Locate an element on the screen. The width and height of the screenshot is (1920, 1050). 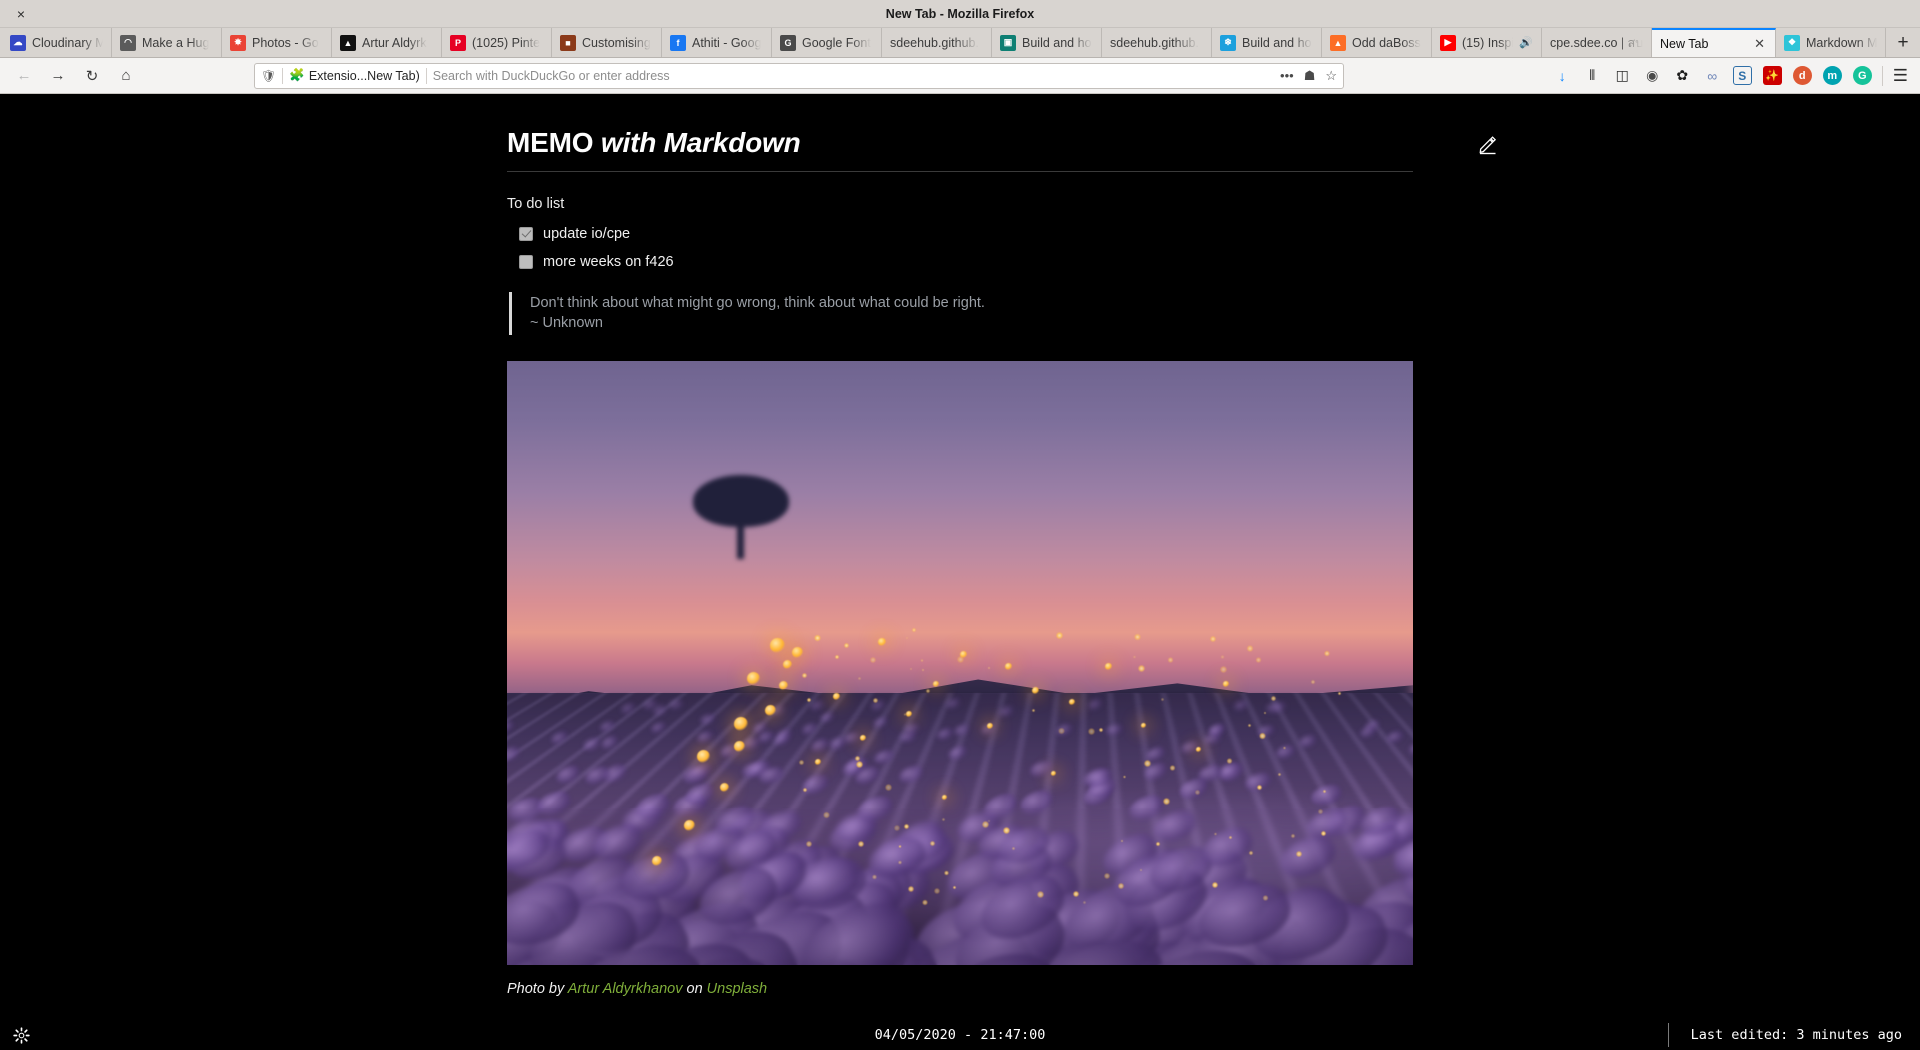
gear-icon is located at coordinates (21, 1035).